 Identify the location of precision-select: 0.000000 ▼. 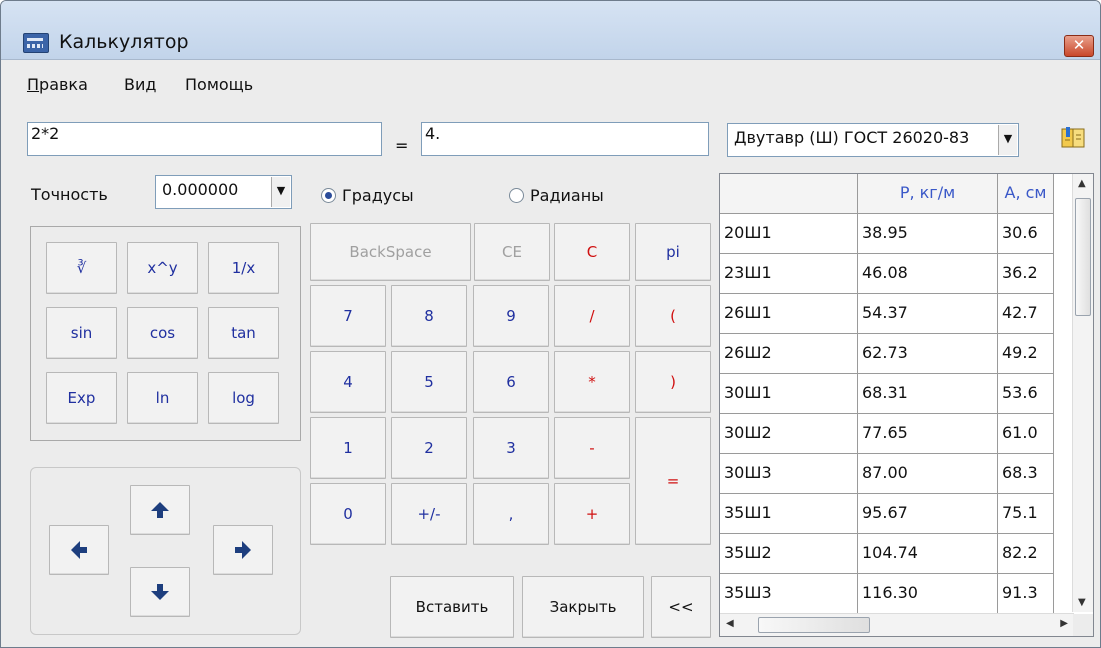
(223, 192).